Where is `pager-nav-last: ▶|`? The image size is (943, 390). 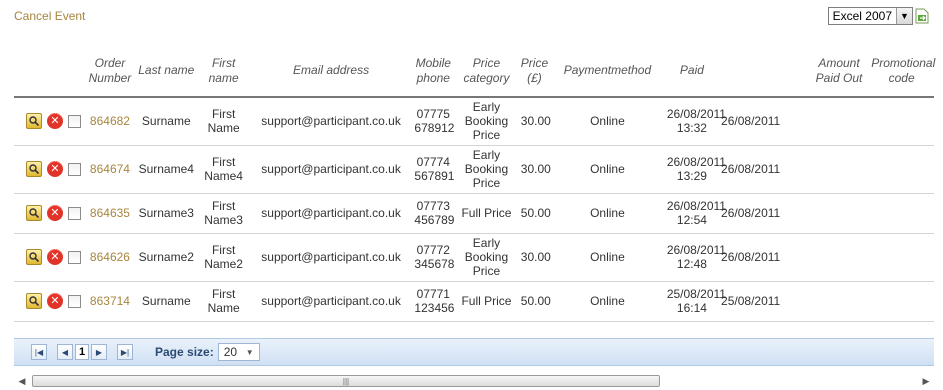
pager-nav-last: ▶| is located at coordinates (126, 352).